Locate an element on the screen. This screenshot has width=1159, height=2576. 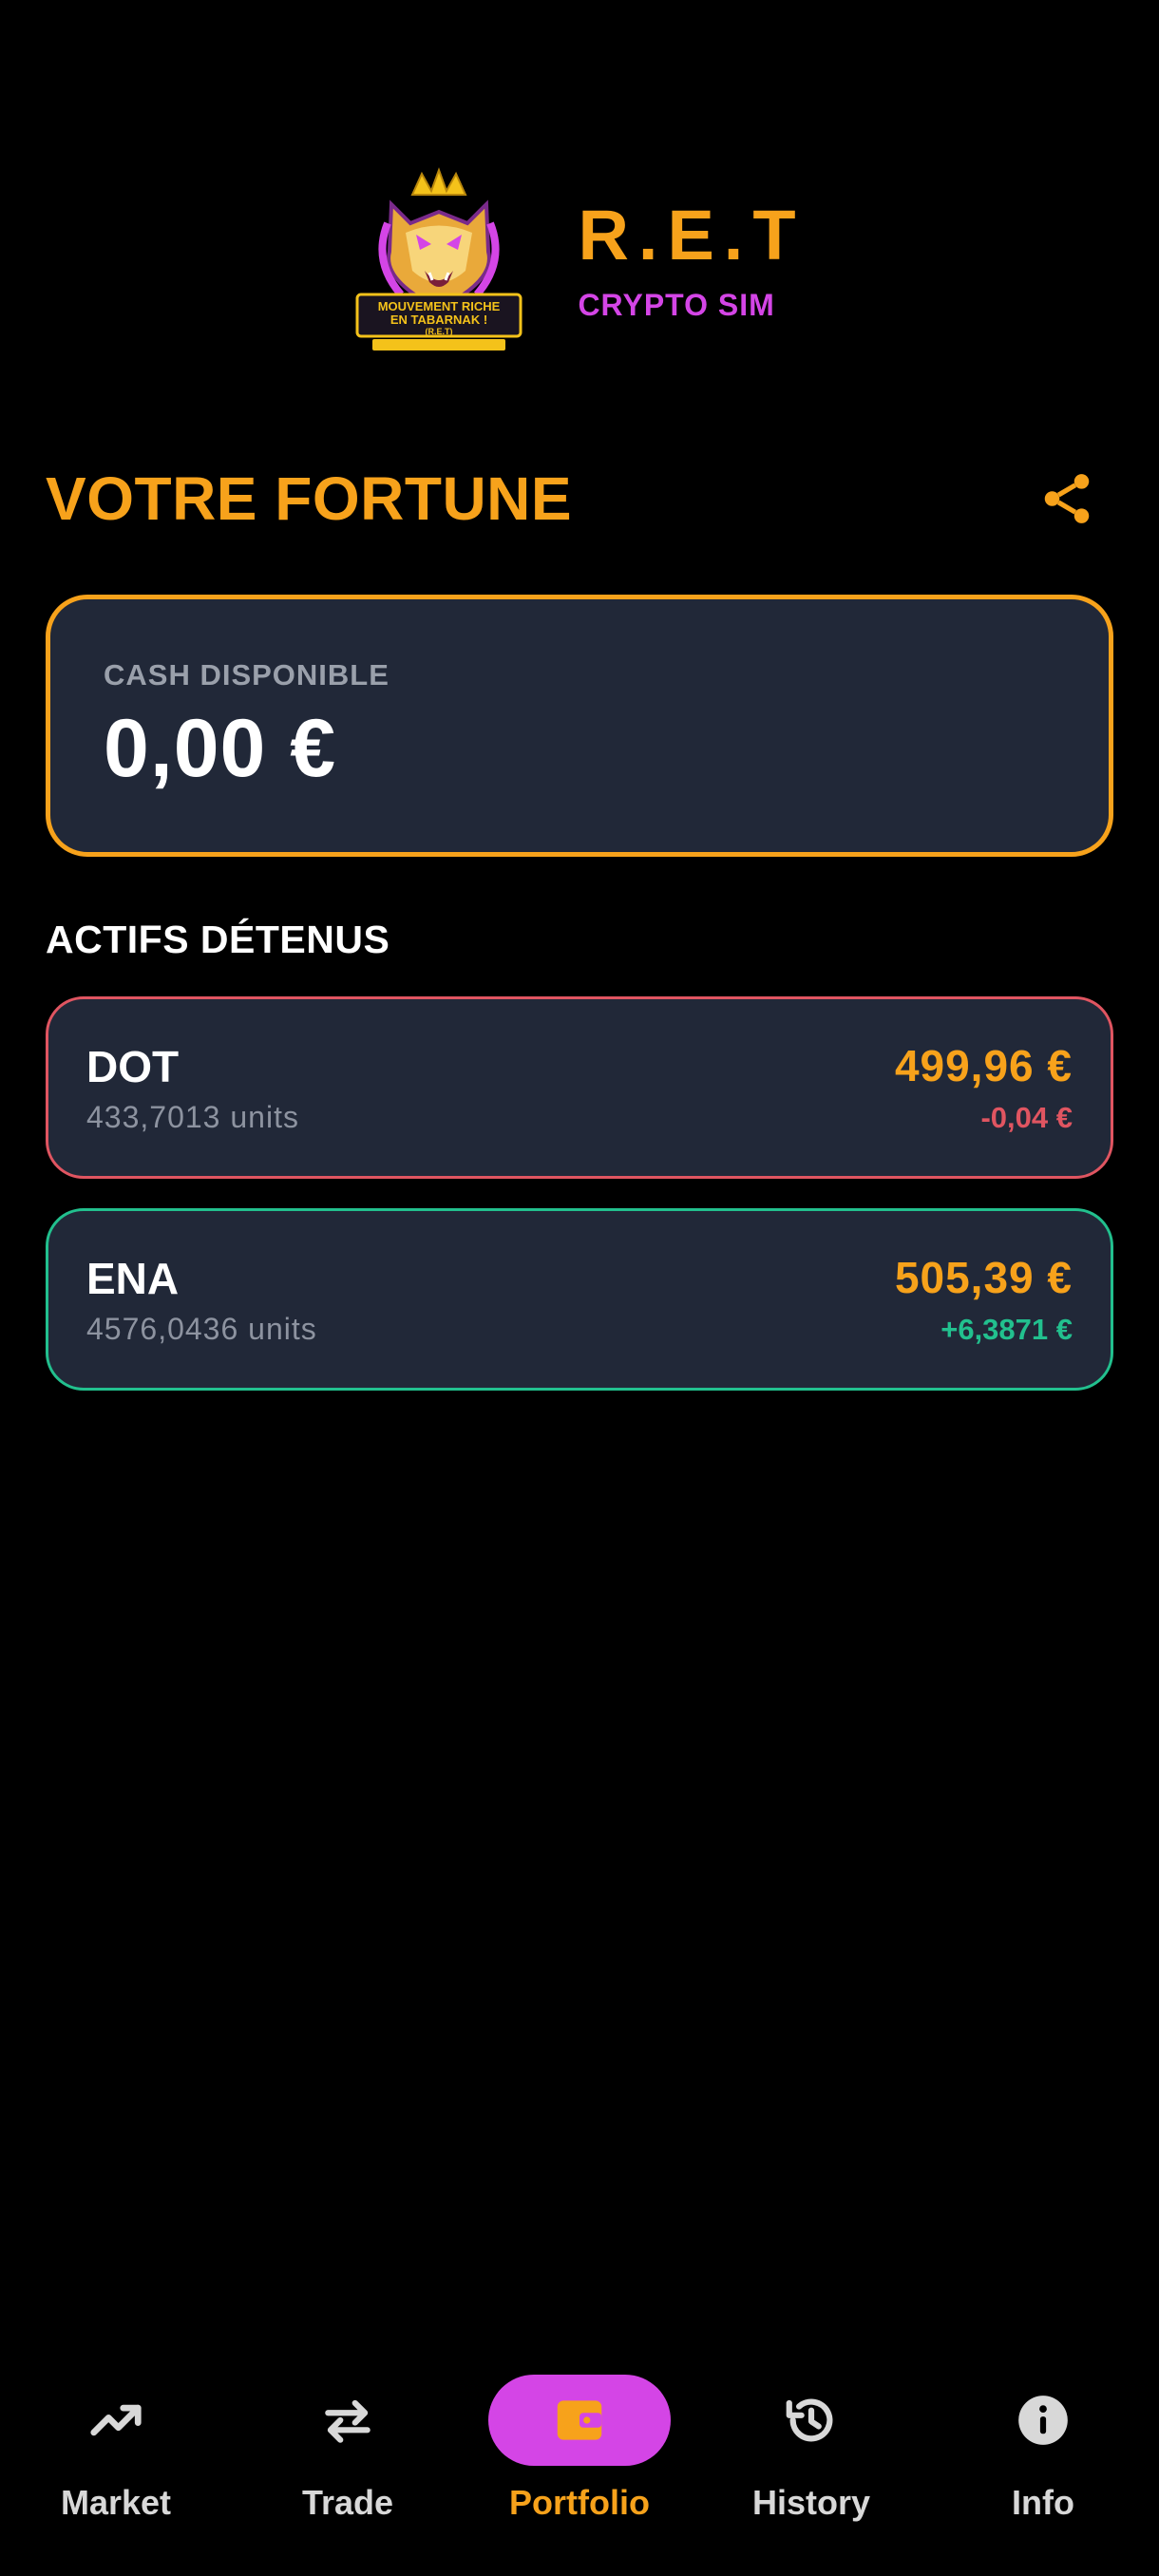
asset-card-ena: ENA 4576,0436 units 505,39 € +6,3871 € is located at coordinates (579, 1299).